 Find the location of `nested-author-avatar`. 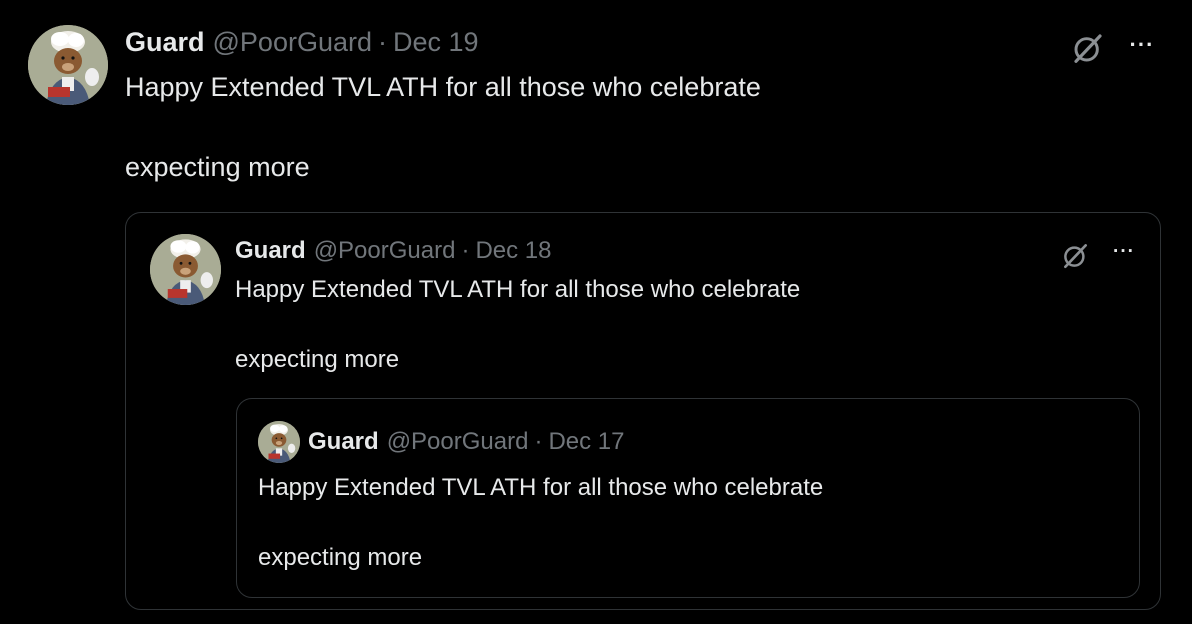

nested-author-avatar is located at coordinates (279, 442).